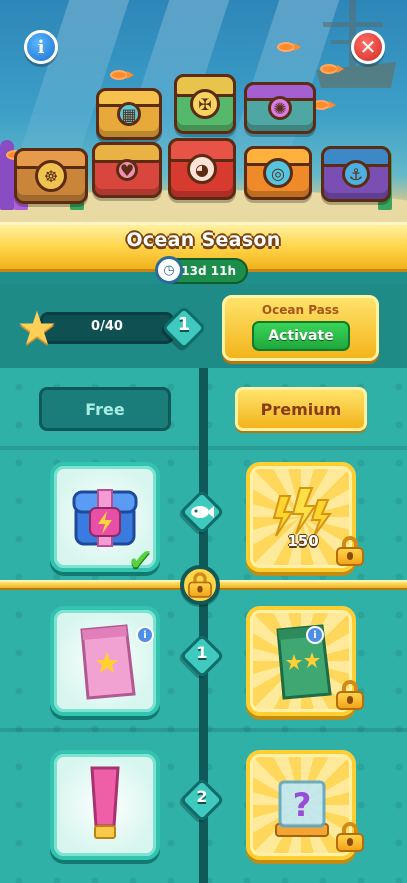 Image resolution: width=407 pixels, height=883 pixels. What do you see at coordinates (203, 240) in the screenshot?
I see `season-title: Ocean Season` at bounding box center [203, 240].